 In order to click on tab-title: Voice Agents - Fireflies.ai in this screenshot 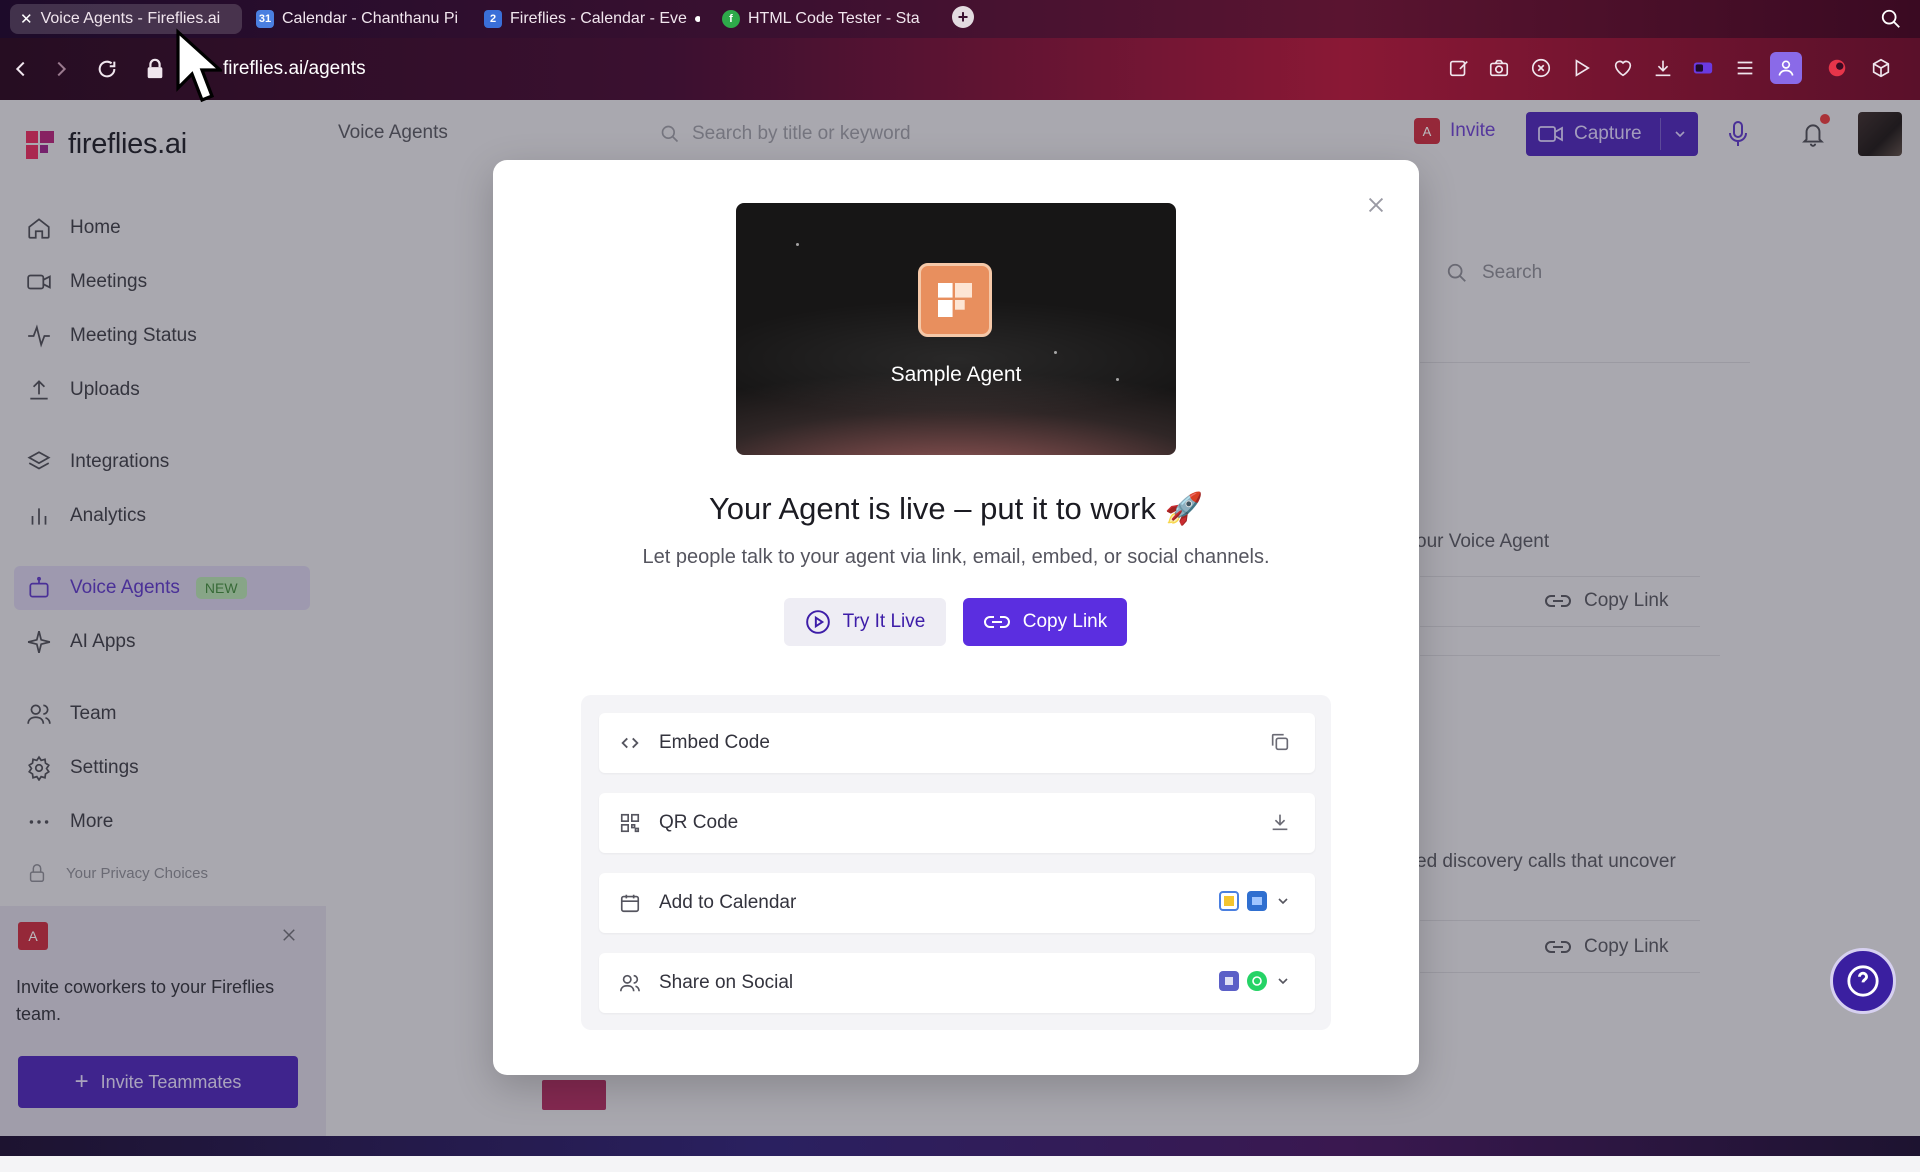, I will do `click(130, 18)`.